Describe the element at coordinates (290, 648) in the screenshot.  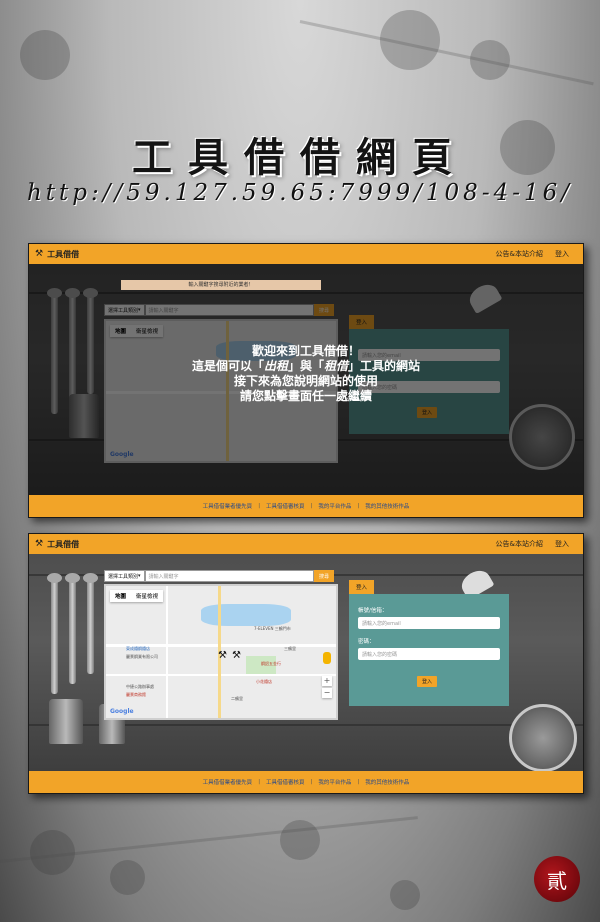
I see `map-label: 三鶴里` at that location.